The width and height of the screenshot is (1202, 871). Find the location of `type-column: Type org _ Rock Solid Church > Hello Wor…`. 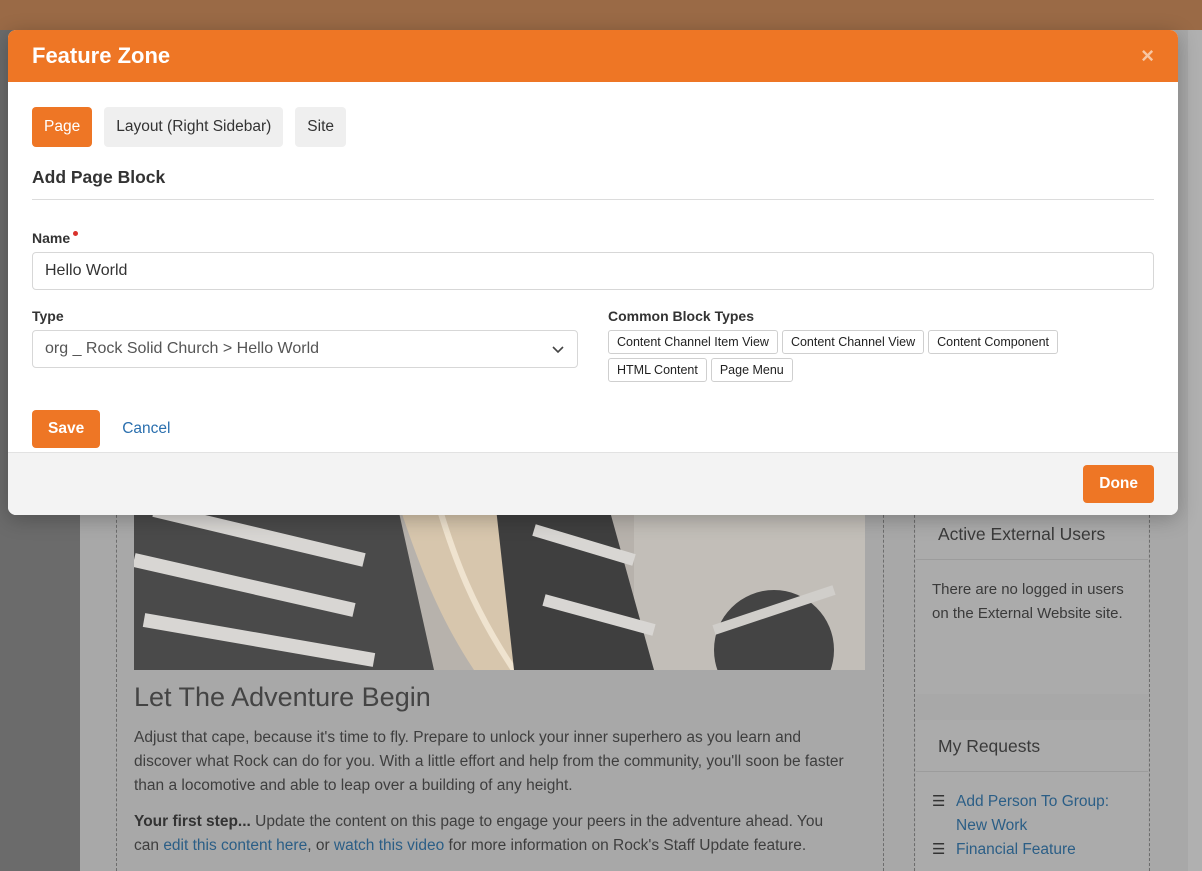

type-column: Type org _ Rock Solid Church > Hello Wor… is located at coordinates (305, 345).